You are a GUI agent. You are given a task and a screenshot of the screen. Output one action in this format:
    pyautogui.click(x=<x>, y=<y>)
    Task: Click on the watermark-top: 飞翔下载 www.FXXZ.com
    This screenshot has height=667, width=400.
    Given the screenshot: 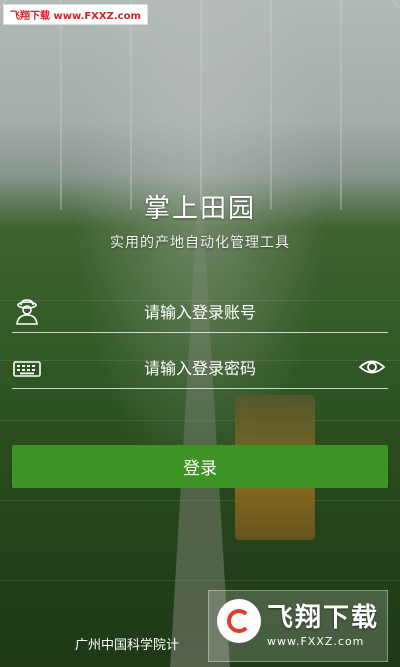 What is the action you would take?
    pyautogui.click(x=75, y=14)
    